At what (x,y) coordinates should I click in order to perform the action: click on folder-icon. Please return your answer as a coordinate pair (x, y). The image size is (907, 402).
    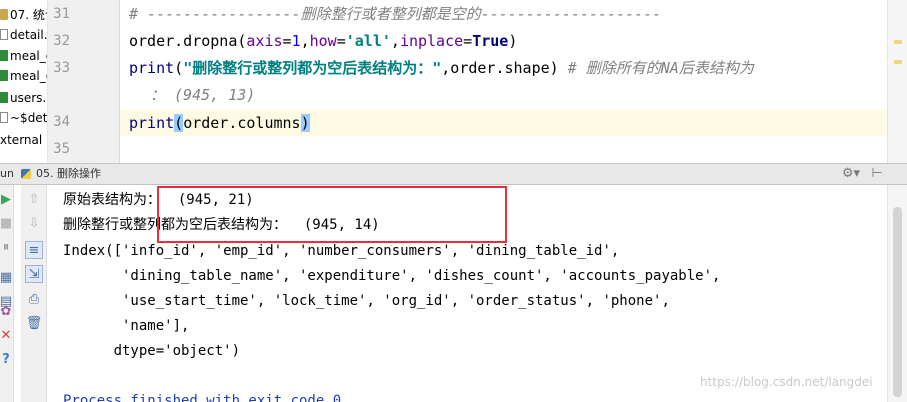
    Looking at the image, I should click on (4, 14).